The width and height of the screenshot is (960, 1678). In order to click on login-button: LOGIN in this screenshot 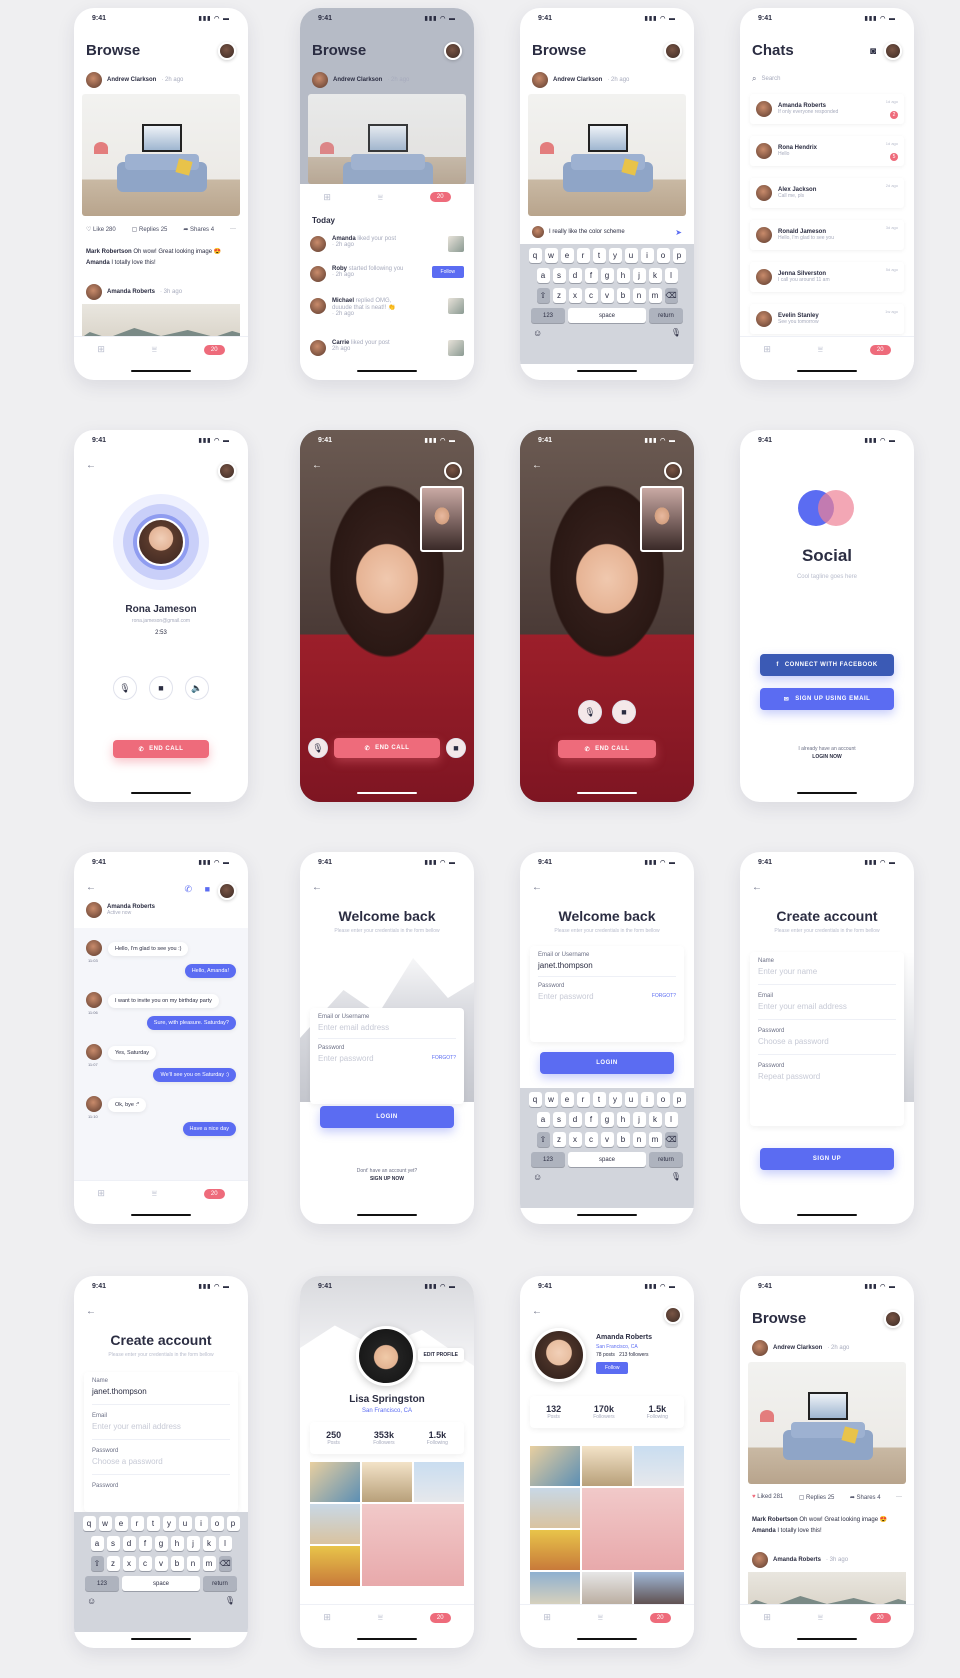, I will do `click(387, 1117)`.